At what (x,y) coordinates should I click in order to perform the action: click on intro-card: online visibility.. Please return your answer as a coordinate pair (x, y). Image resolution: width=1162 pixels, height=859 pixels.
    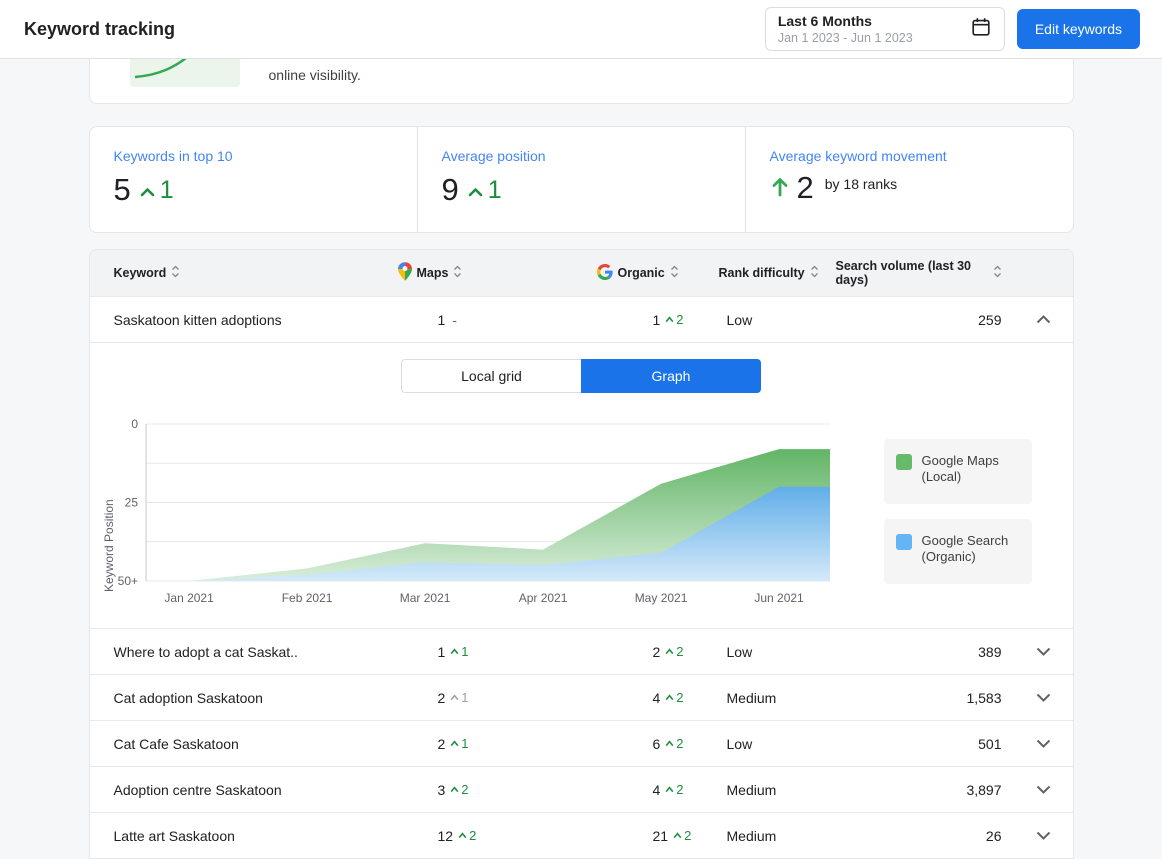
    Looking at the image, I should click on (581, 81).